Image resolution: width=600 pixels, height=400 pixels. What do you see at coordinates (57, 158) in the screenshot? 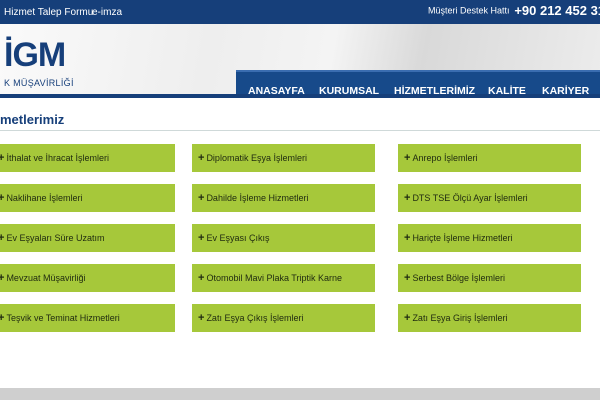
I see `service-label: İthalat ve İhracat İşlemleri` at bounding box center [57, 158].